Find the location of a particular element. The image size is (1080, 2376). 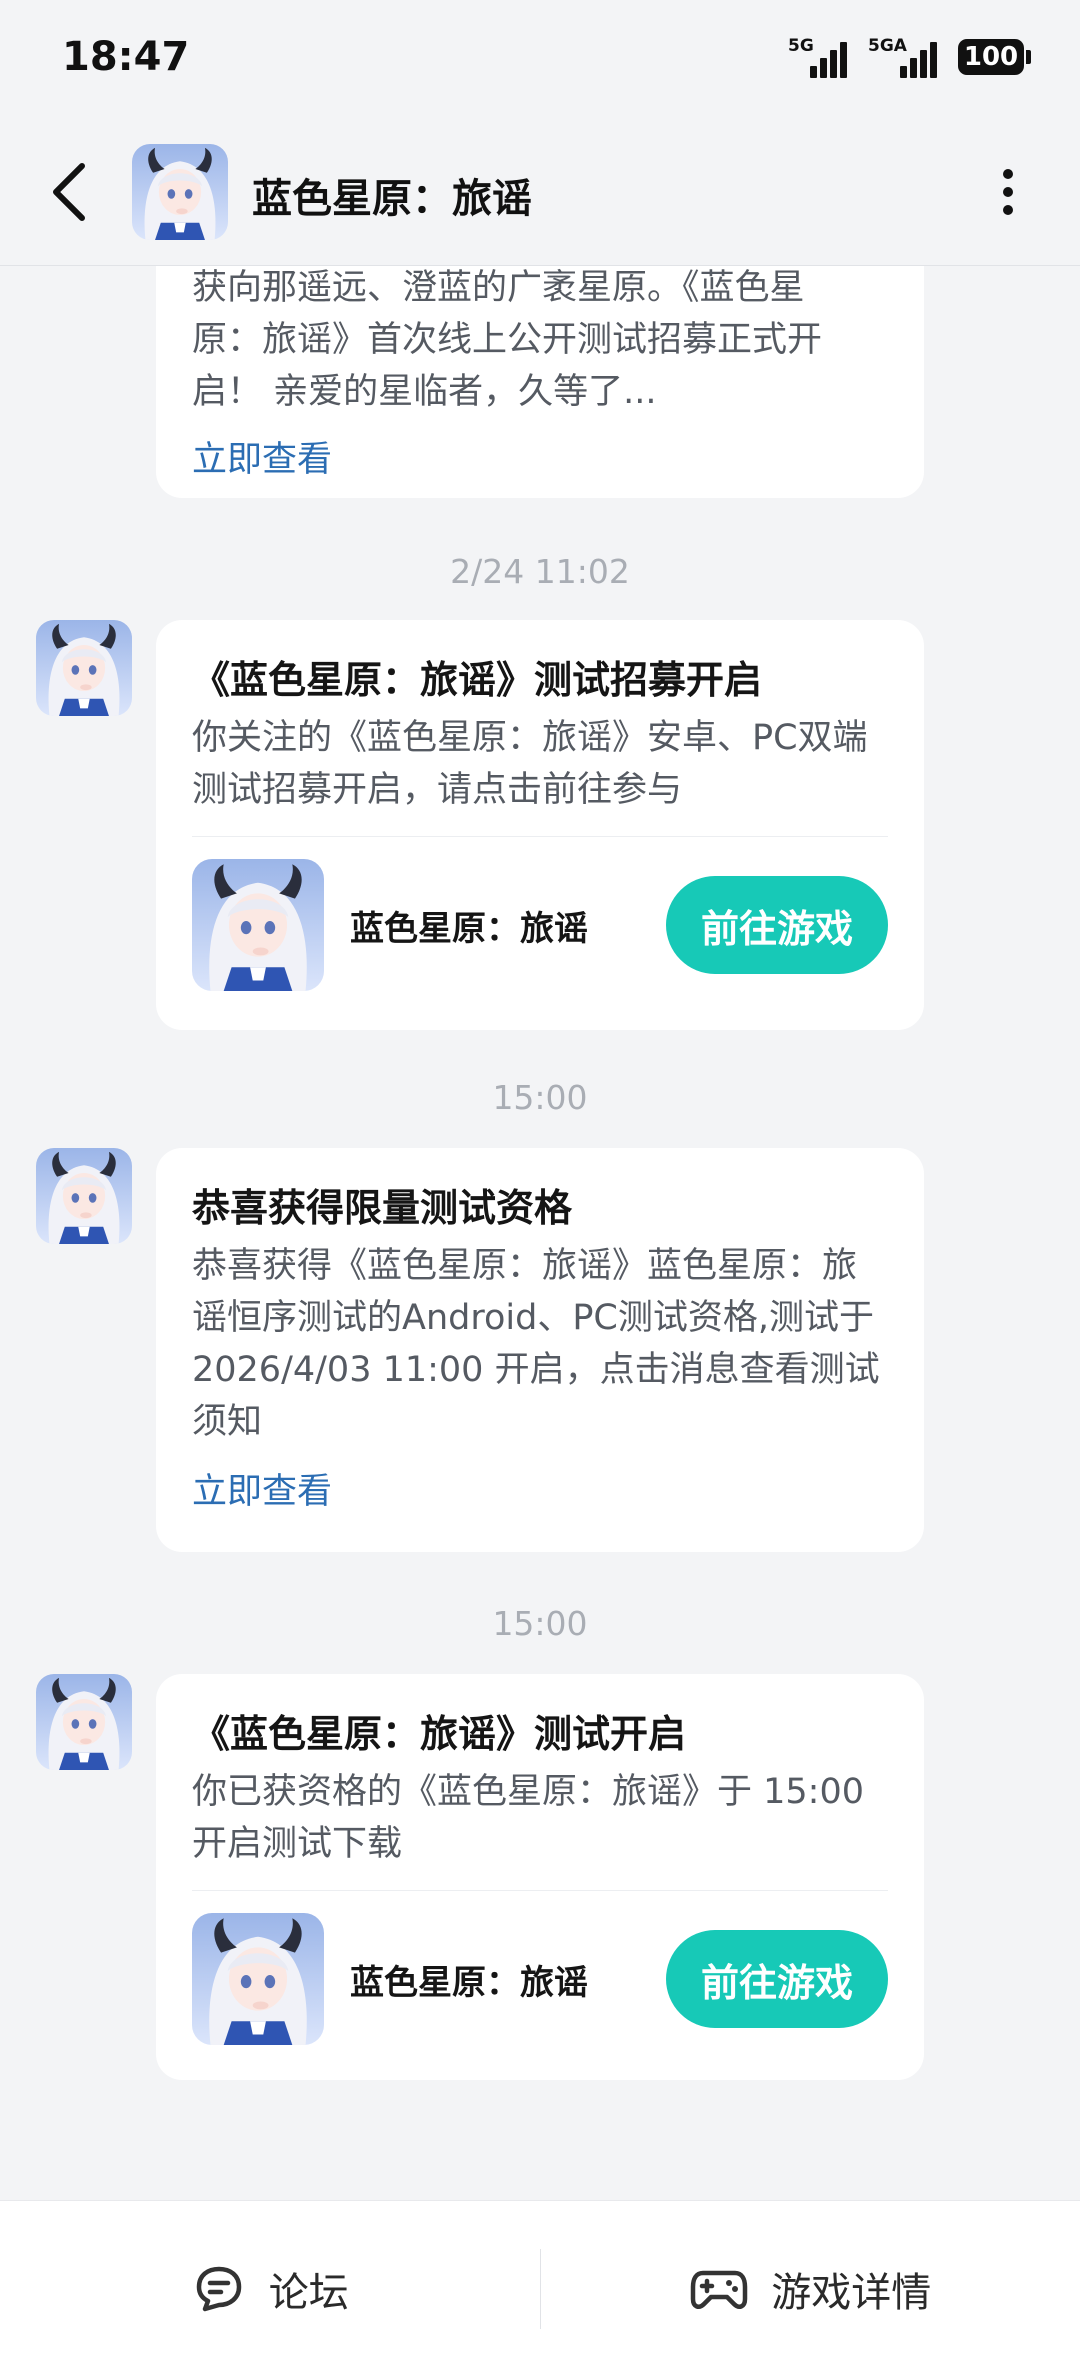

forum-label: 论坛 is located at coordinates (308, 2292).